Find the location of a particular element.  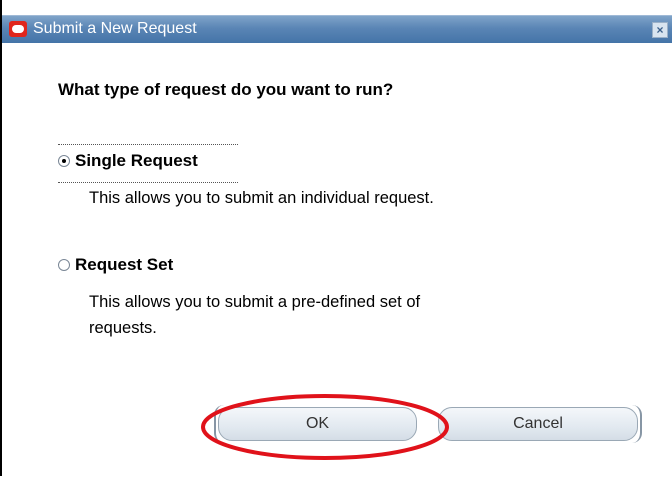

radio-unselected-icon is located at coordinates (64, 265).